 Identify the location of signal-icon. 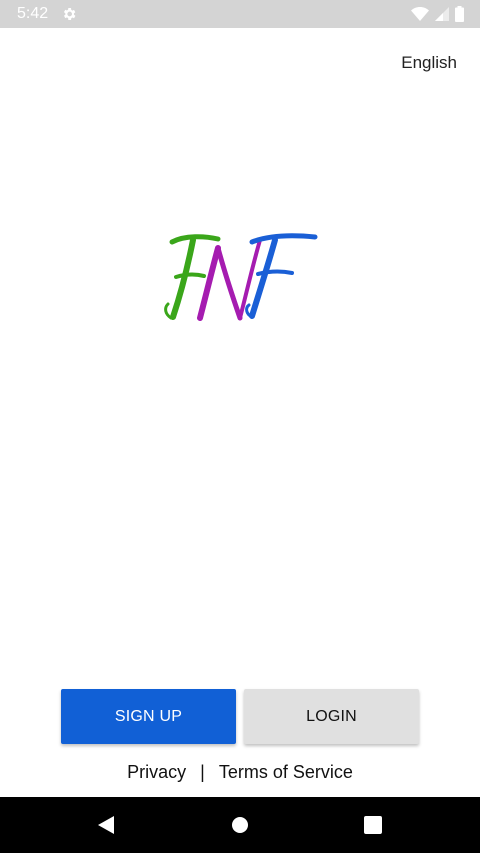
(442, 14).